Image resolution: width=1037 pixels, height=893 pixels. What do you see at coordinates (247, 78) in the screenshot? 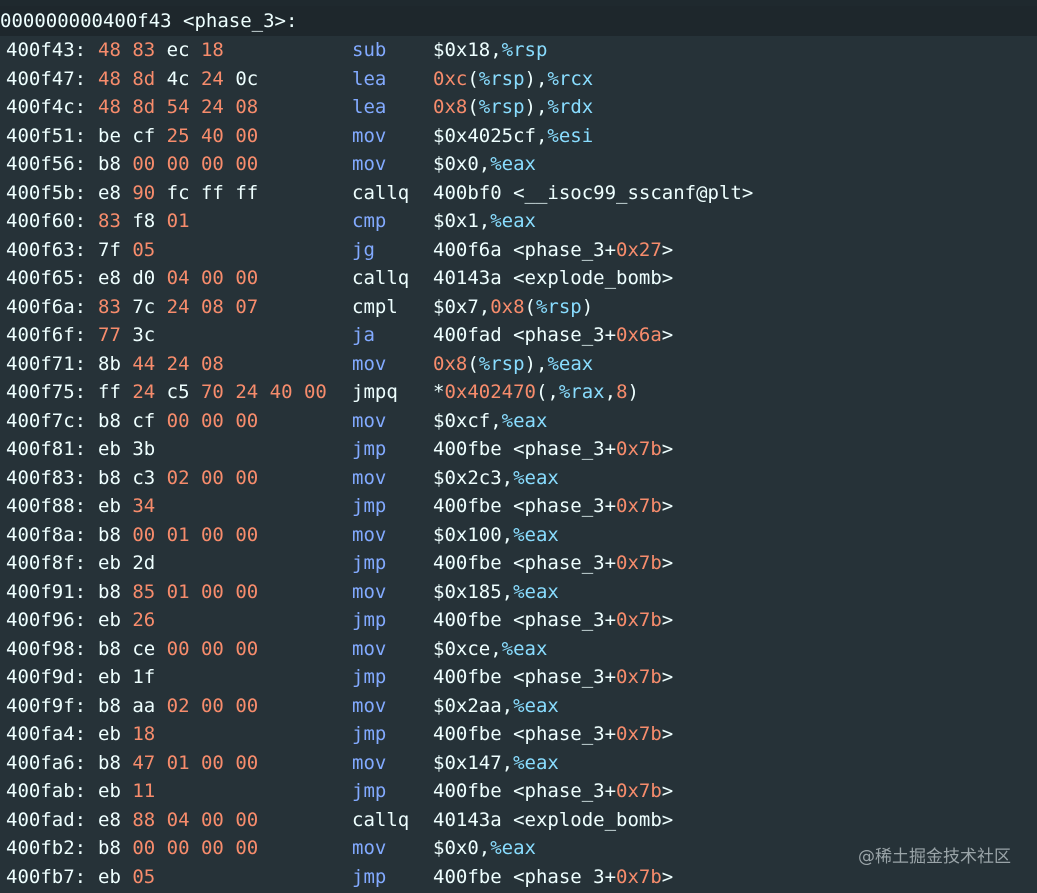
I see `byte: 0c` at bounding box center [247, 78].